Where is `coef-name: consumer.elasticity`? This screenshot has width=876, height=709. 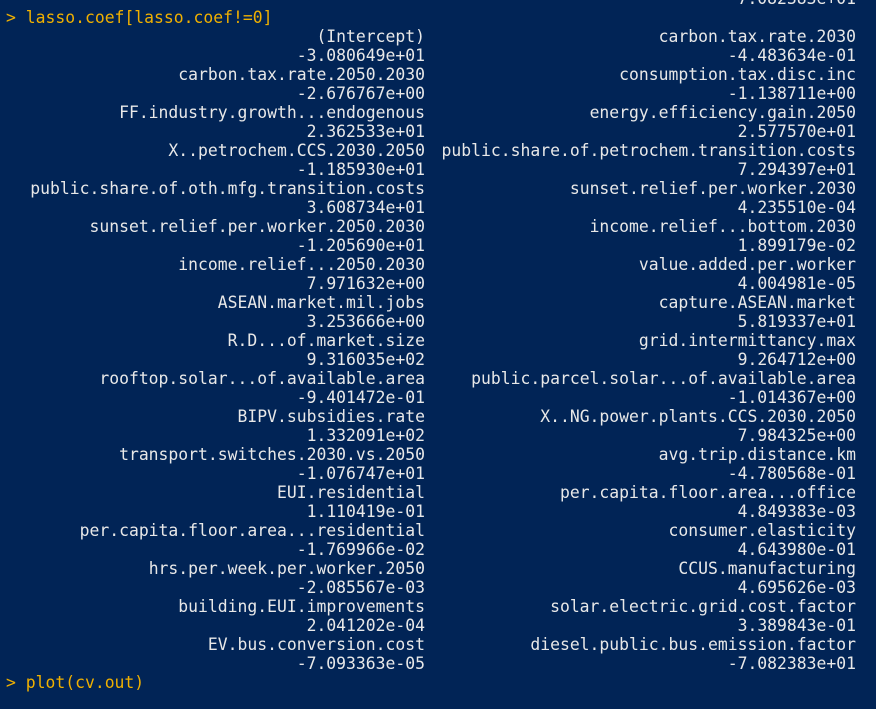
coef-name: consumer.elasticity is located at coordinates (762, 530).